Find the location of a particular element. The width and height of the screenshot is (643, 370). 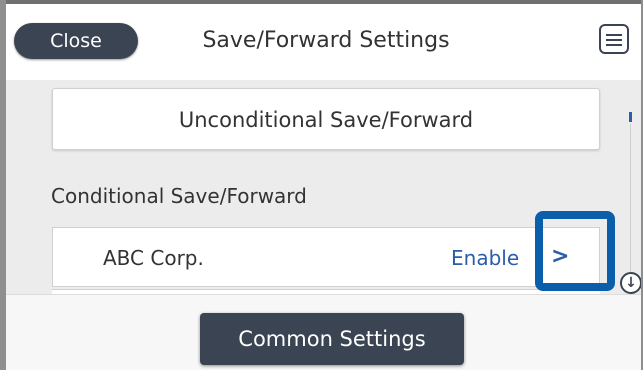

list-item-status: Enable is located at coordinates (485, 258).